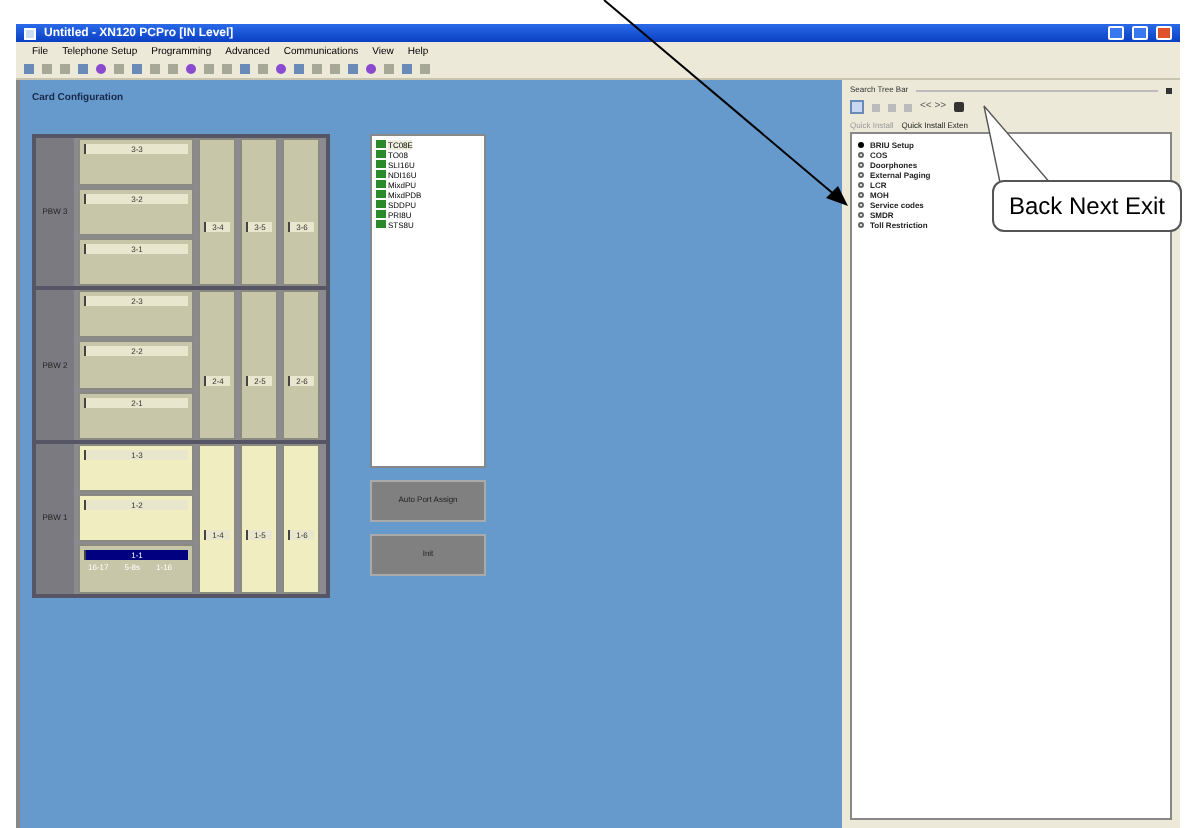 The height and width of the screenshot is (828, 1196). What do you see at coordinates (1164, 33) in the screenshot?
I see `close-button` at bounding box center [1164, 33].